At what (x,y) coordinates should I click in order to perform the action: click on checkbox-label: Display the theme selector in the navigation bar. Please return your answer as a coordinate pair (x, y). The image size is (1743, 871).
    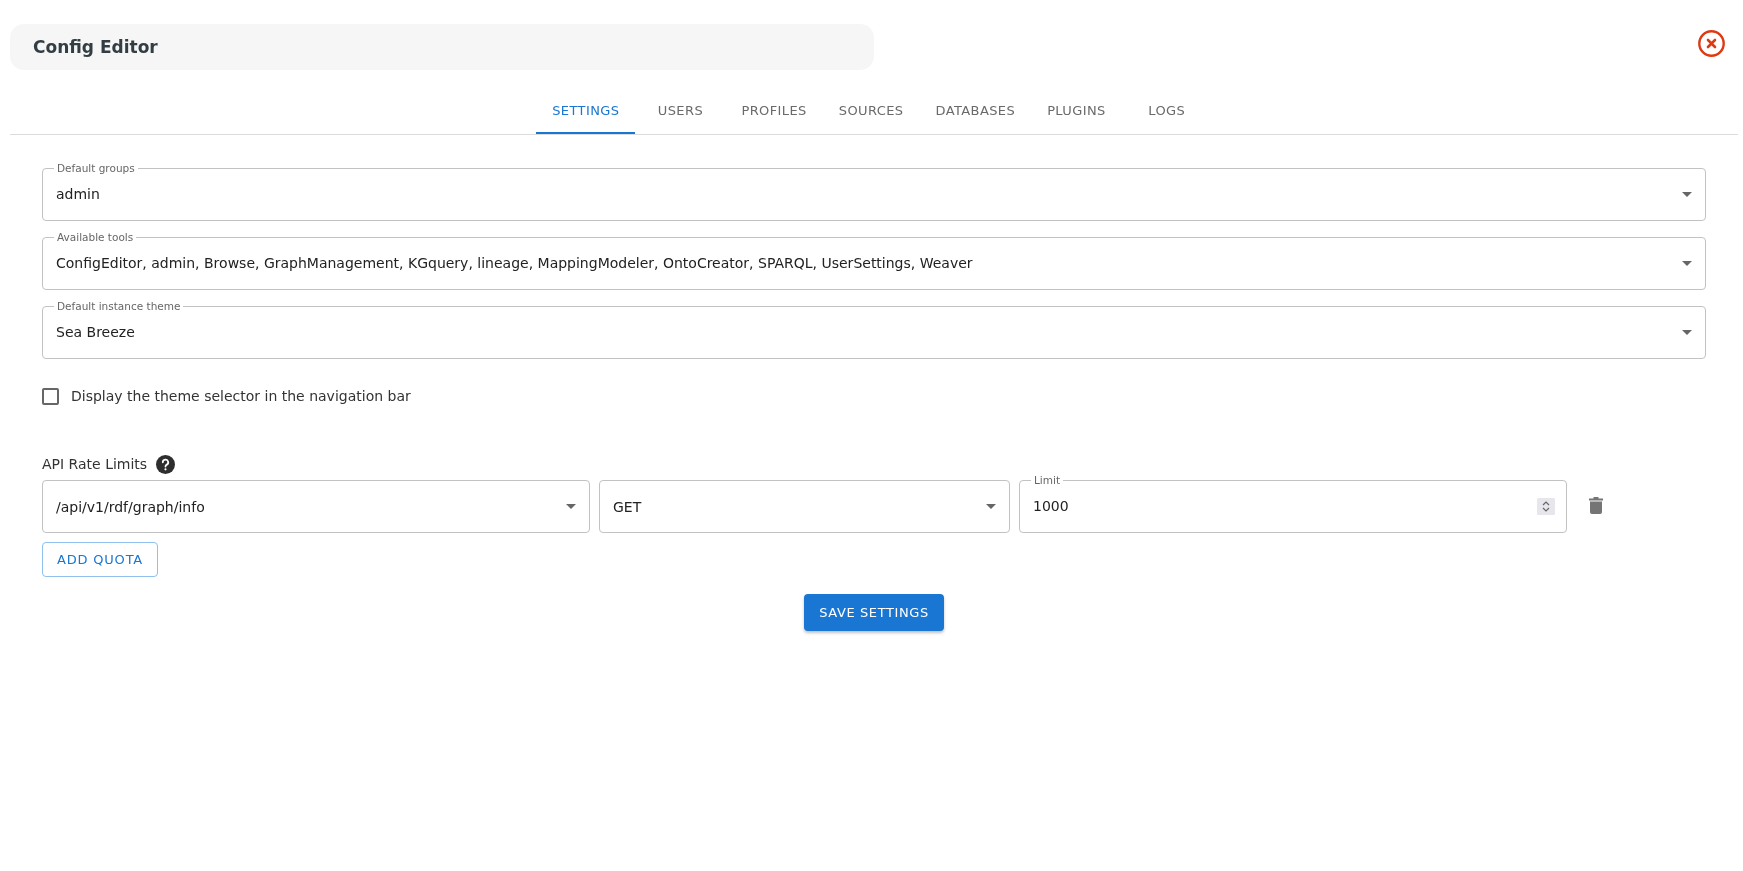
    Looking at the image, I should click on (241, 396).